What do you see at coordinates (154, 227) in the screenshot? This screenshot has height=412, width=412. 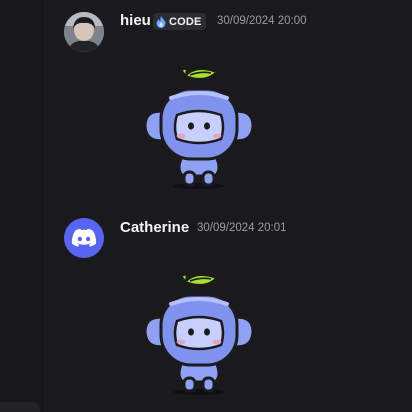 I see `username-catherine: Catherine` at bounding box center [154, 227].